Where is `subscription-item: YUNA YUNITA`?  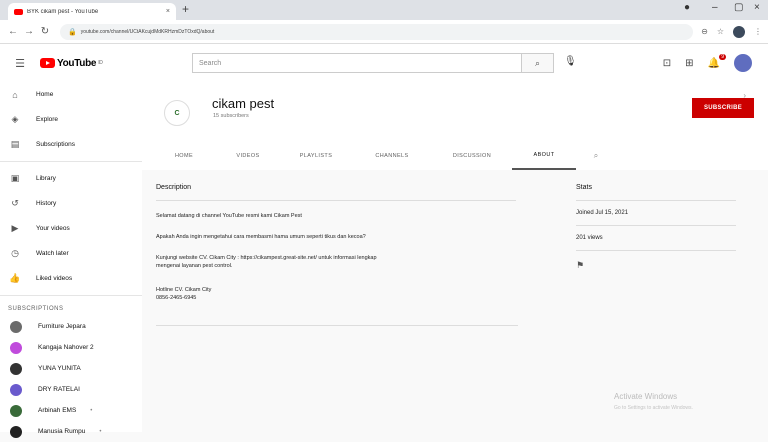 subscription-item: YUNA YUNITA is located at coordinates (71, 368).